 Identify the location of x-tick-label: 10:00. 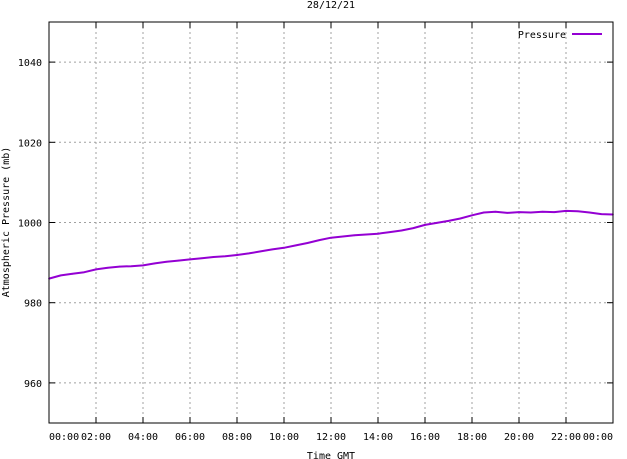
(284, 437).